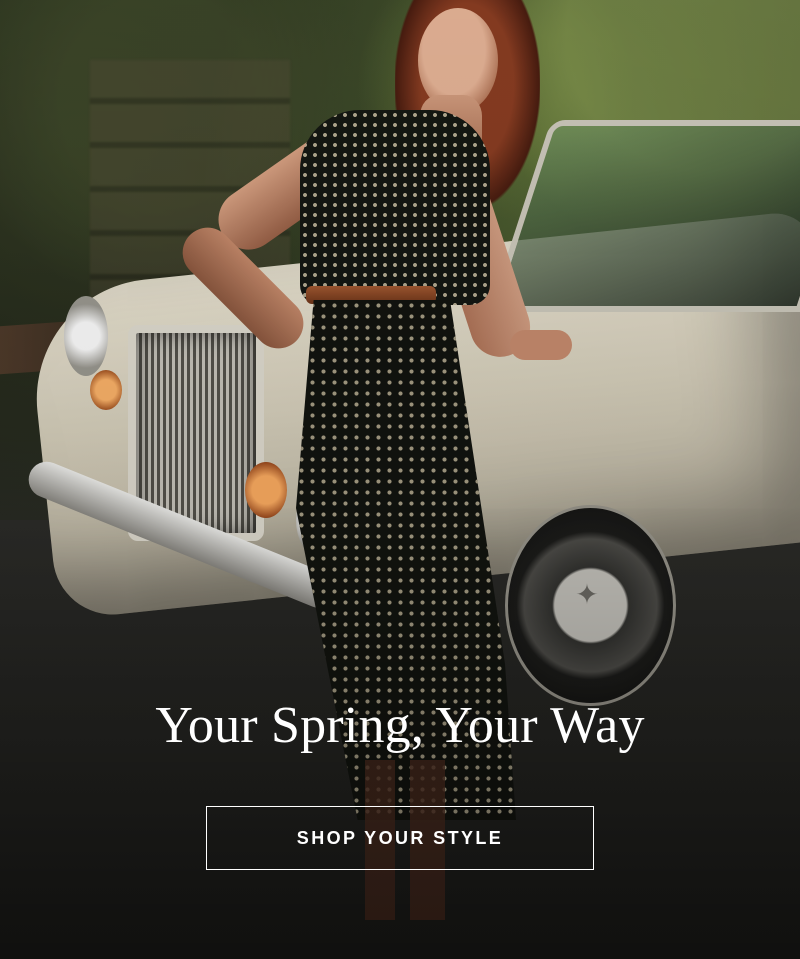  Describe the element at coordinates (400, 838) in the screenshot. I see `shop-your-style-button: SHOP YOUR STYLE` at that location.